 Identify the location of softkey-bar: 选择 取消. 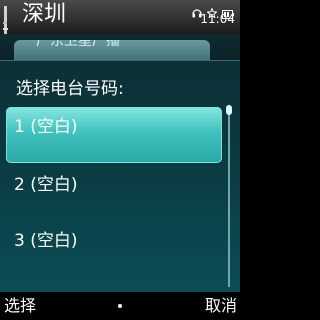
(120, 306).